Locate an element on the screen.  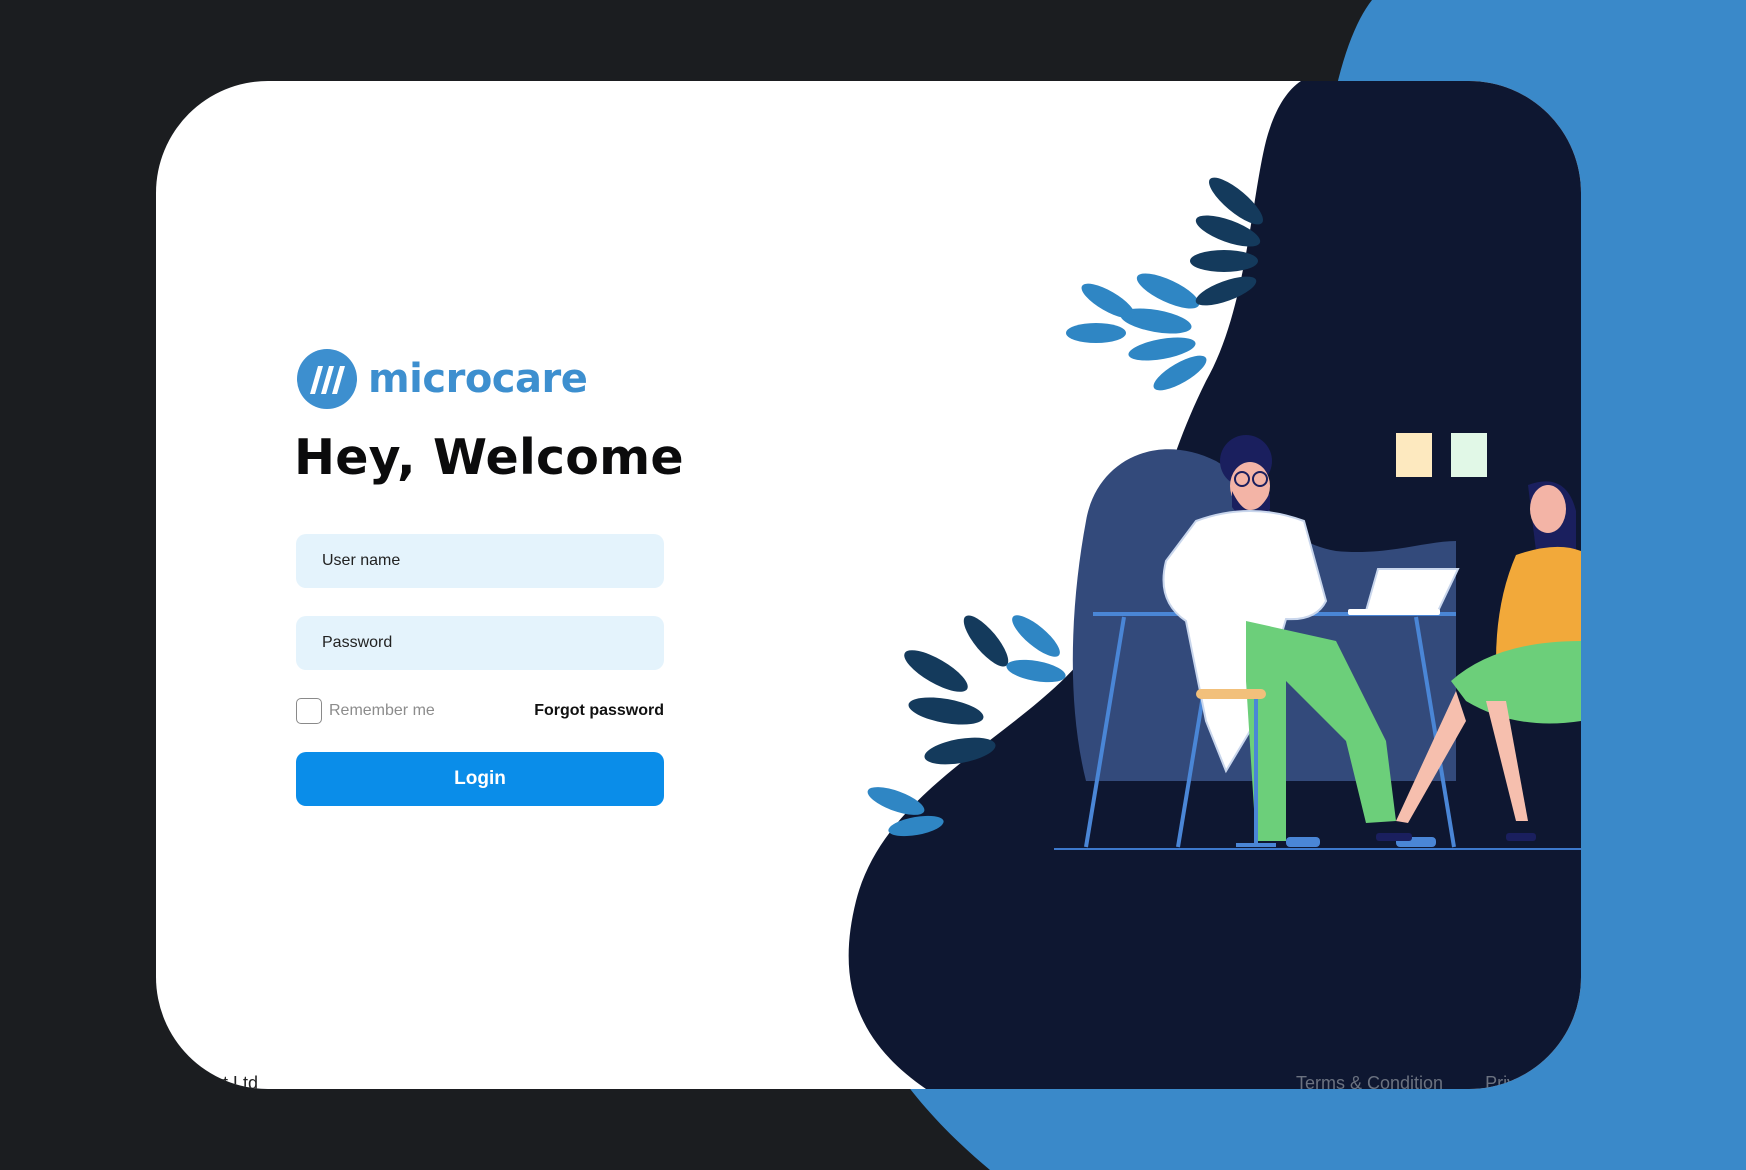
brand-name: microcare is located at coordinates (478, 379).